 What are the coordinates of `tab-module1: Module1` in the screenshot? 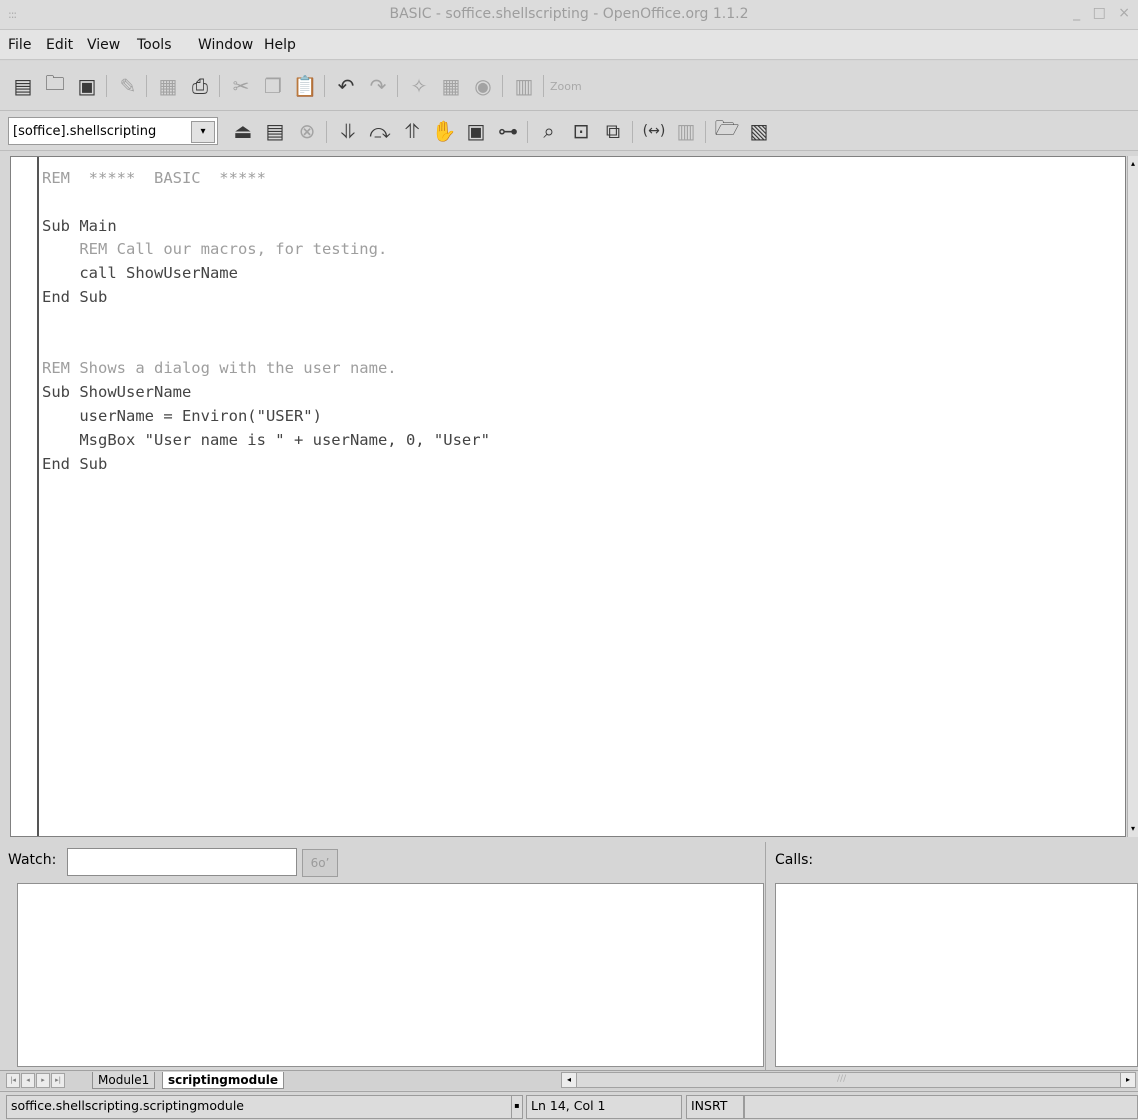 It's located at (124, 1080).